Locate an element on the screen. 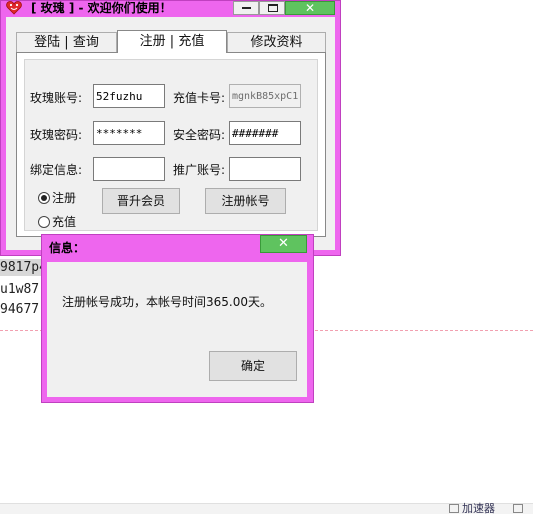 The image size is (533, 515). tab-edit-profile: 修改资料 is located at coordinates (276, 42).